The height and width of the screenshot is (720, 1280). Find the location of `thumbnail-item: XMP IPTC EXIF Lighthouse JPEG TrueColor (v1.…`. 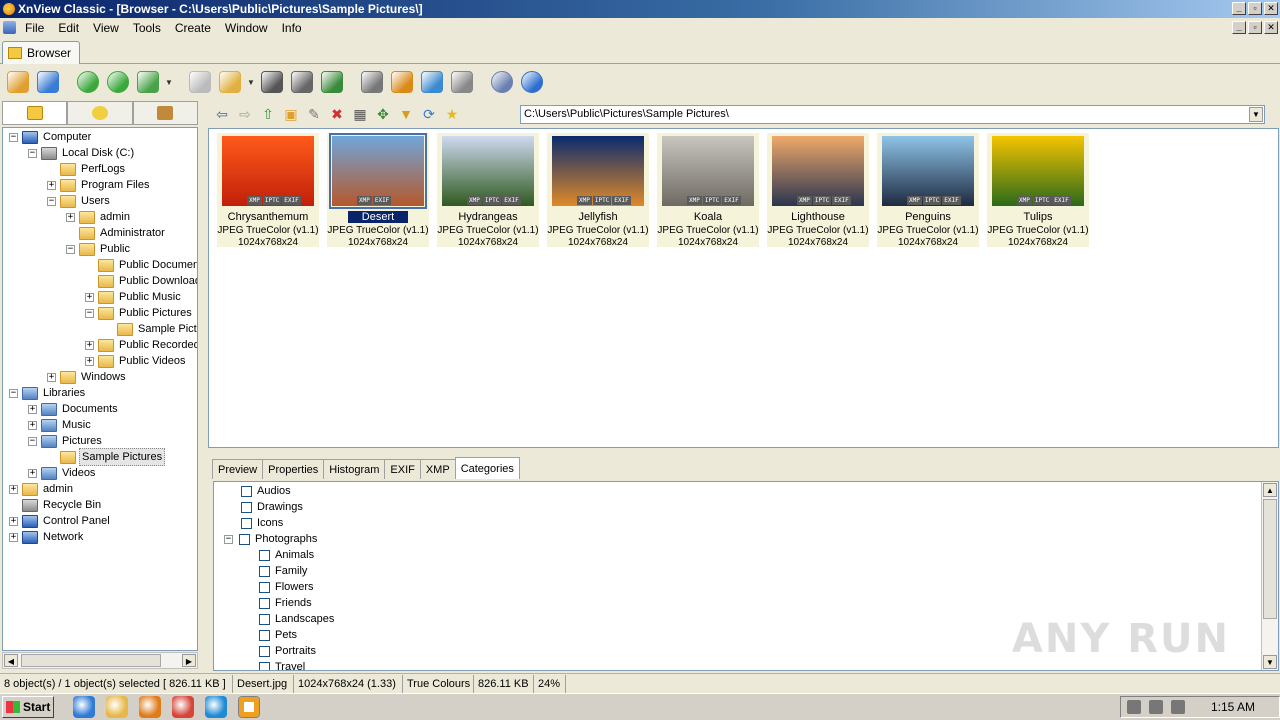

thumbnail-item: XMP IPTC EXIF Lighthouse JPEG TrueColor (v1.… is located at coordinates (818, 190).